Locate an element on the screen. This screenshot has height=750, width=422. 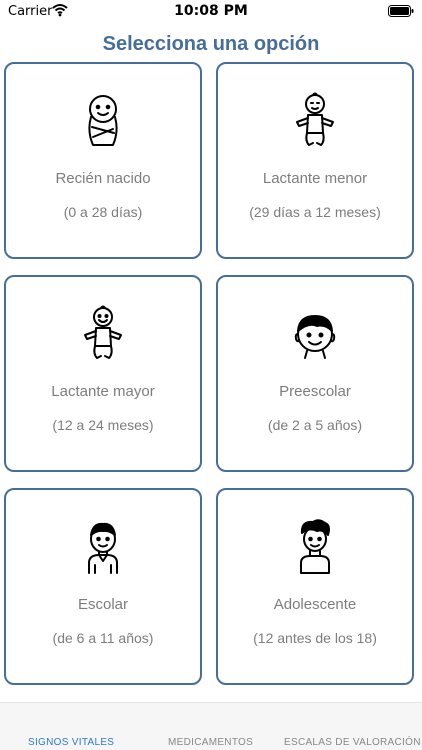
option-escolar: Escolar (de 6 a 11 años) is located at coordinates (103, 586).